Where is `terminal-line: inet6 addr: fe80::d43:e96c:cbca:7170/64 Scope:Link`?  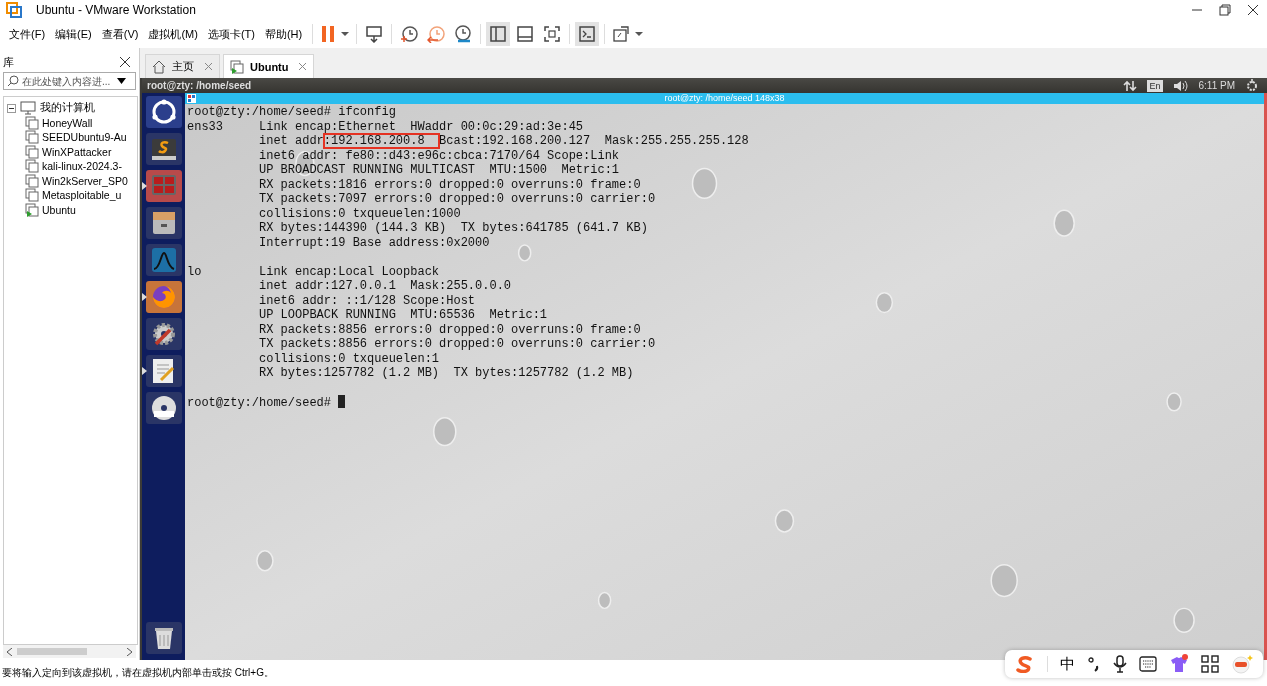 terminal-line: inet6 addr: fe80::d43:e96c:cbca:7170/64 Scope:Link is located at coordinates (439, 155).